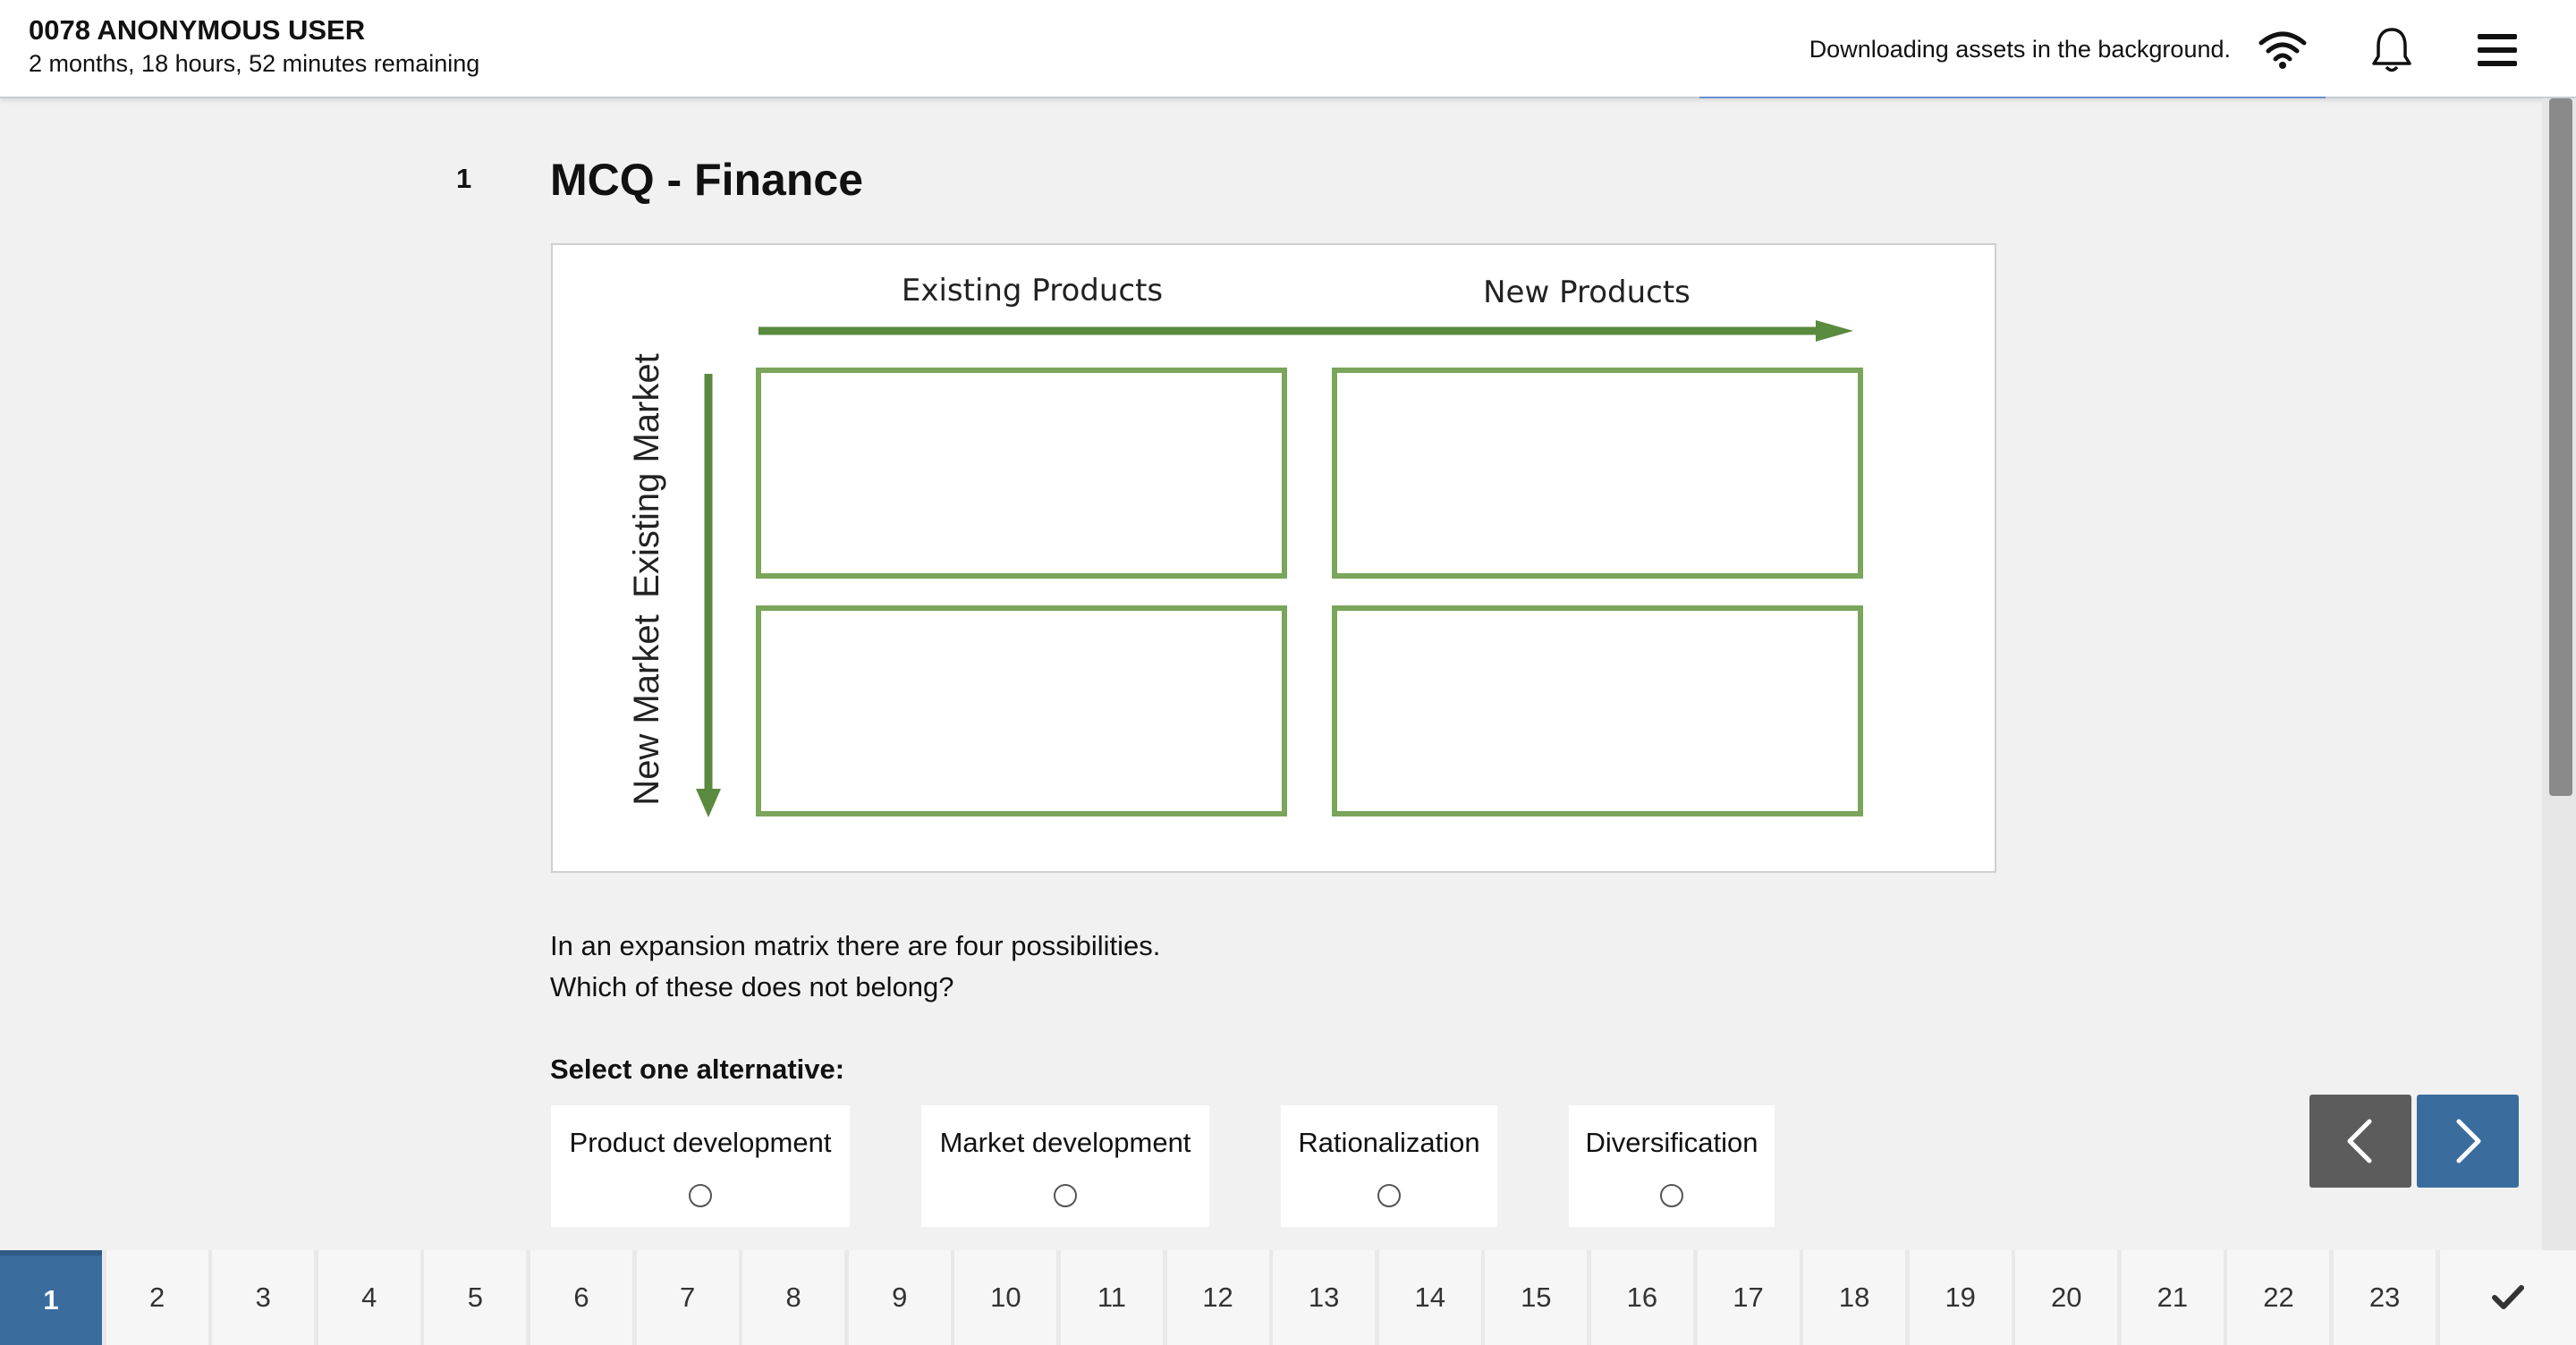  What do you see at coordinates (1748, 1297) in the screenshot?
I see `page-17-button: 17` at bounding box center [1748, 1297].